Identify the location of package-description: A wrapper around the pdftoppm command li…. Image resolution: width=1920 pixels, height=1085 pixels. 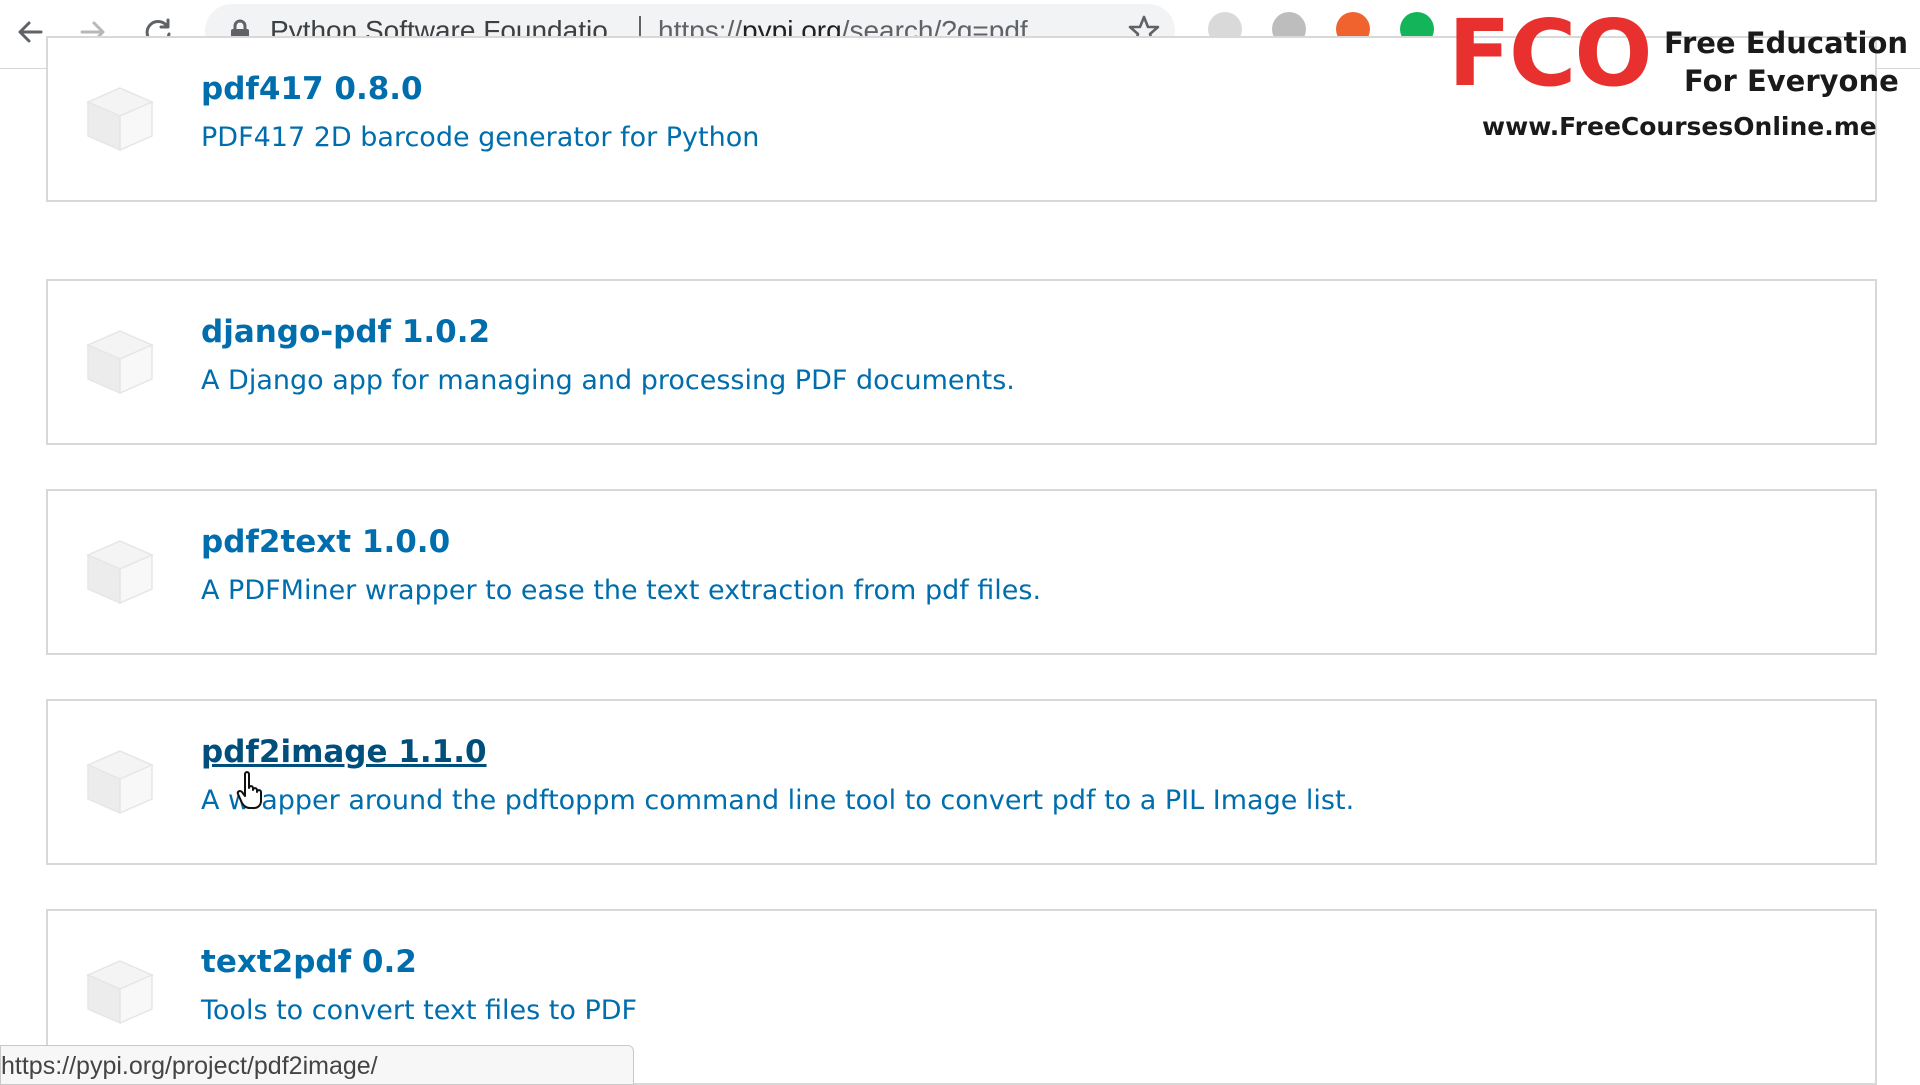
(778, 800).